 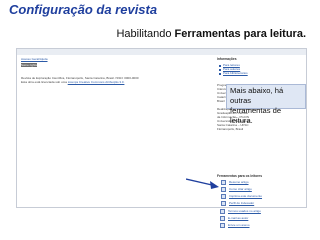 I want to click on tool-item: Como citar artigo, so click(x=236, y=189).